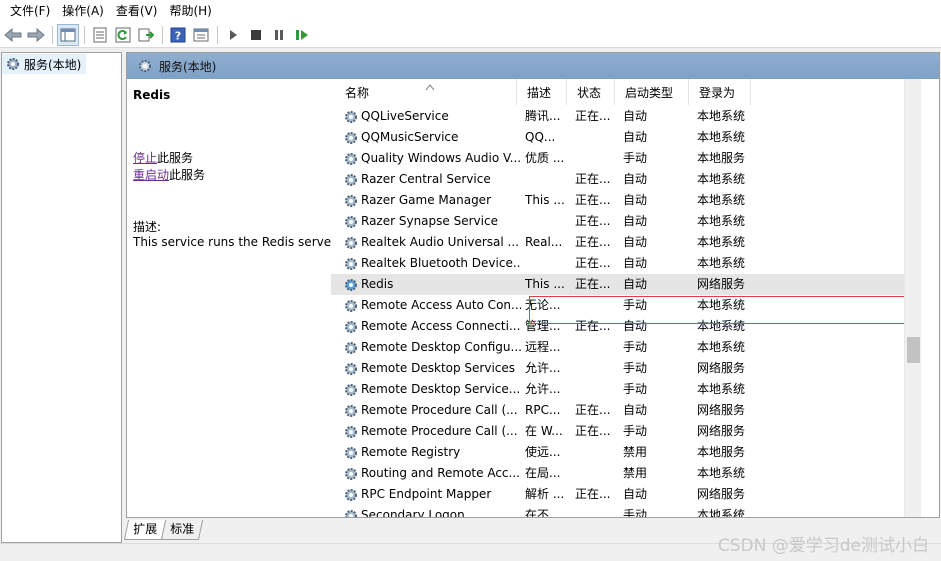 This screenshot has height=561, width=941. What do you see at coordinates (146, 35) in the screenshot?
I see `export-icon` at bounding box center [146, 35].